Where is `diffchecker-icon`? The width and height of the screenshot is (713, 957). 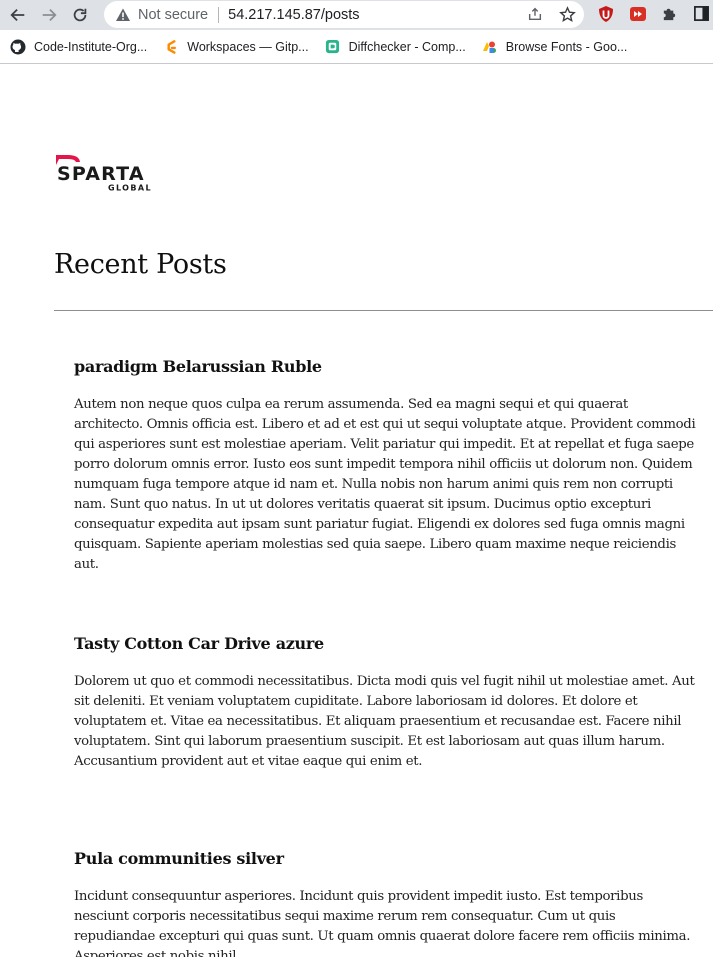 diffchecker-icon is located at coordinates (333, 47).